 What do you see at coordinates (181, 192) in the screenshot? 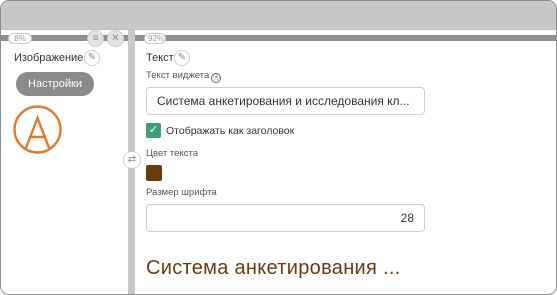
I see `font-size-label: Размер шрифта` at bounding box center [181, 192].